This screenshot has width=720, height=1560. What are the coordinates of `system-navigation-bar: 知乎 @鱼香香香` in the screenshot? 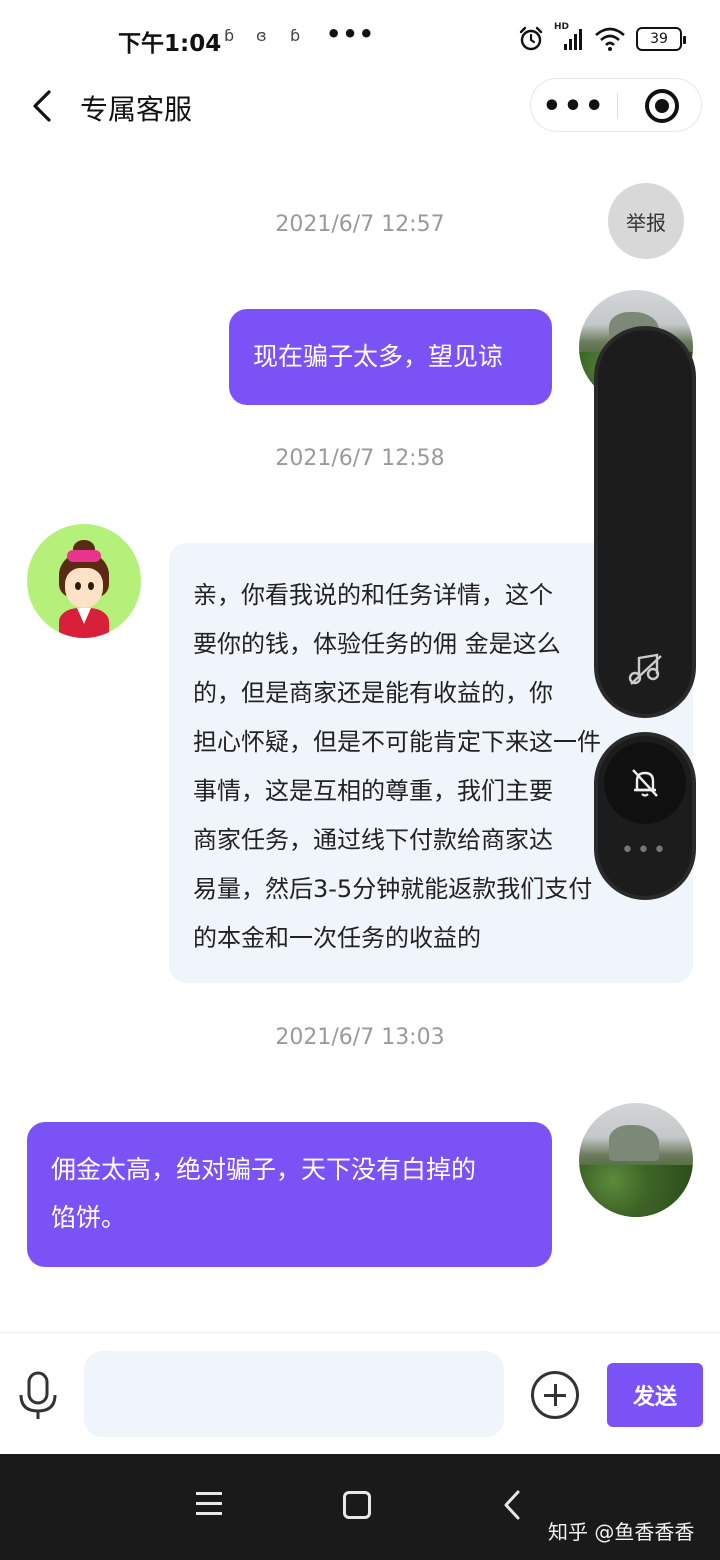 It's located at (360, 1507).